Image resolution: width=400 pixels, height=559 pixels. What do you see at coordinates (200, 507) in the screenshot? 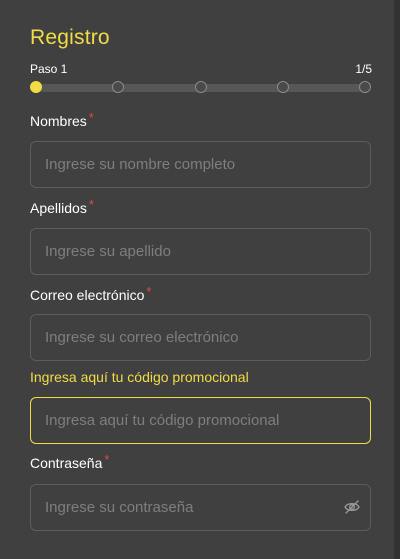
I see `contrasena-input` at bounding box center [200, 507].